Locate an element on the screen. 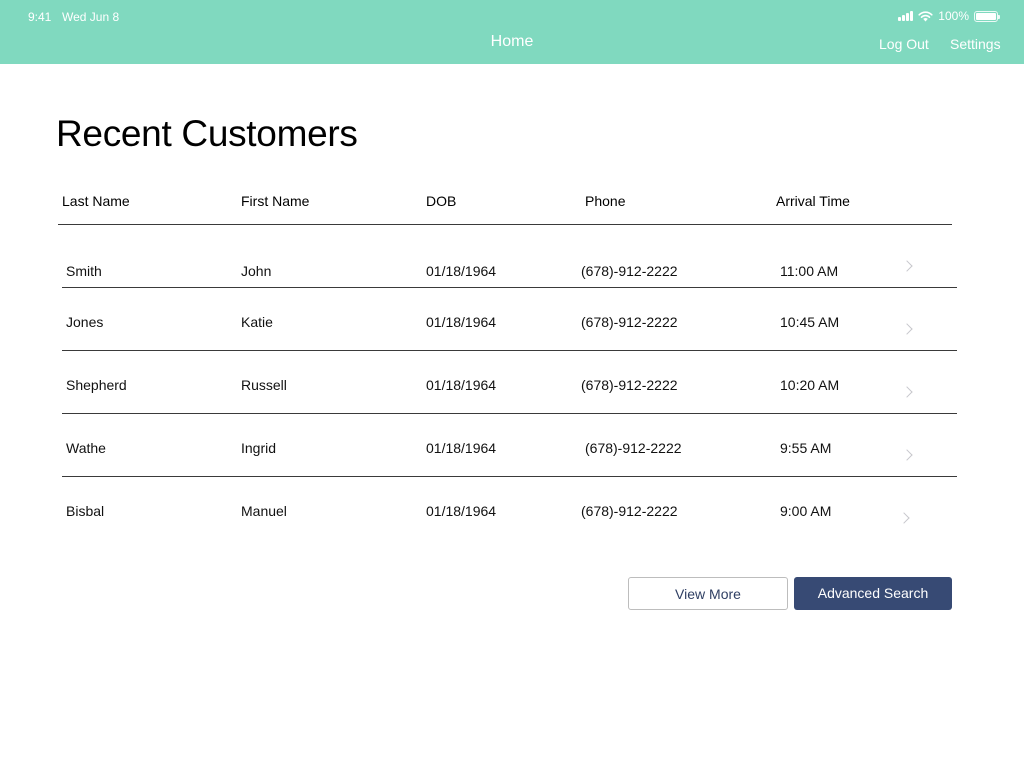  status-date: Wed Jun 8 is located at coordinates (91, 17).